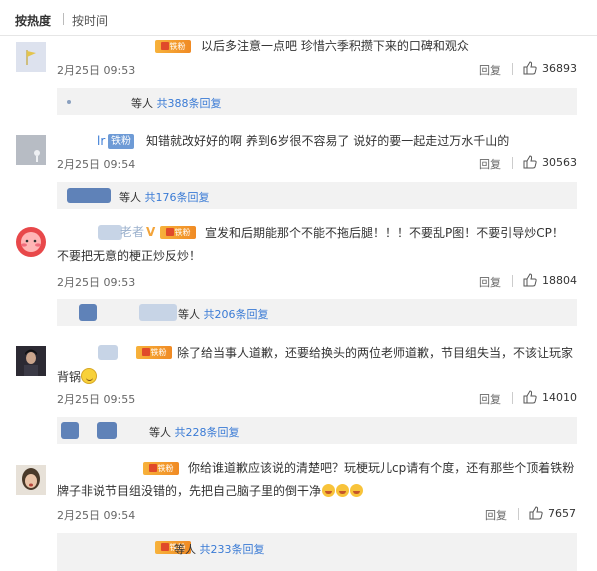 The width and height of the screenshot is (597, 571). What do you see at coordinates (298, 18) in the screenshot?
I see `sort-bar: 按热度 按时间` at bounding box center [298, 18].